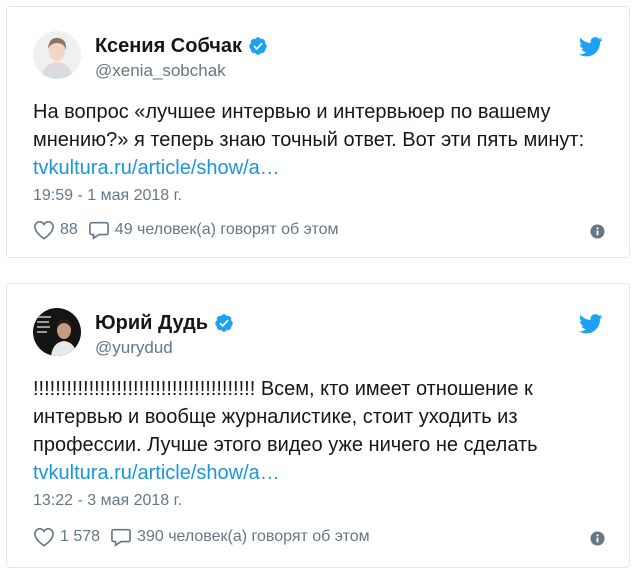 The height and width of the screenshot is (573, 637). I want to click on author-handle: @yurydud, so click(134, 348).